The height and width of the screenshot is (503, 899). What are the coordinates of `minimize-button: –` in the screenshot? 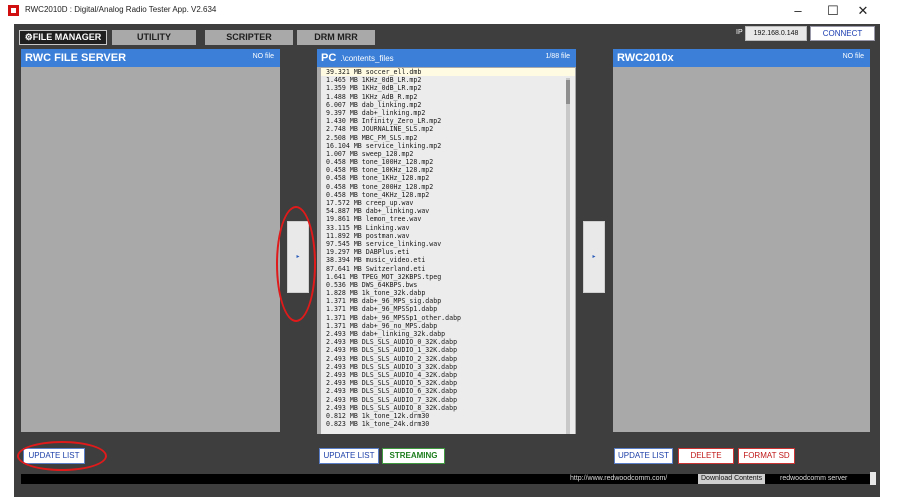 It's located at (798, 11).